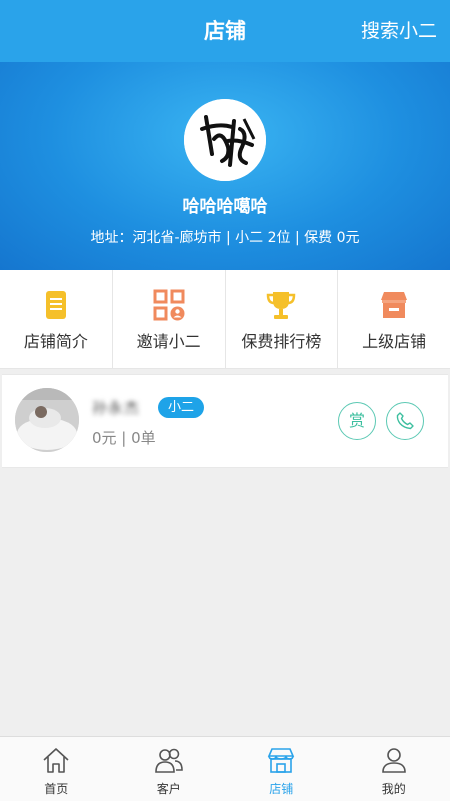 The height and width of the screenshot is (801, 450). What do you see at coordinates (116, 407) in the screenshot?
I see `member-name: 孙永杰` at bounding box center [116, 407].